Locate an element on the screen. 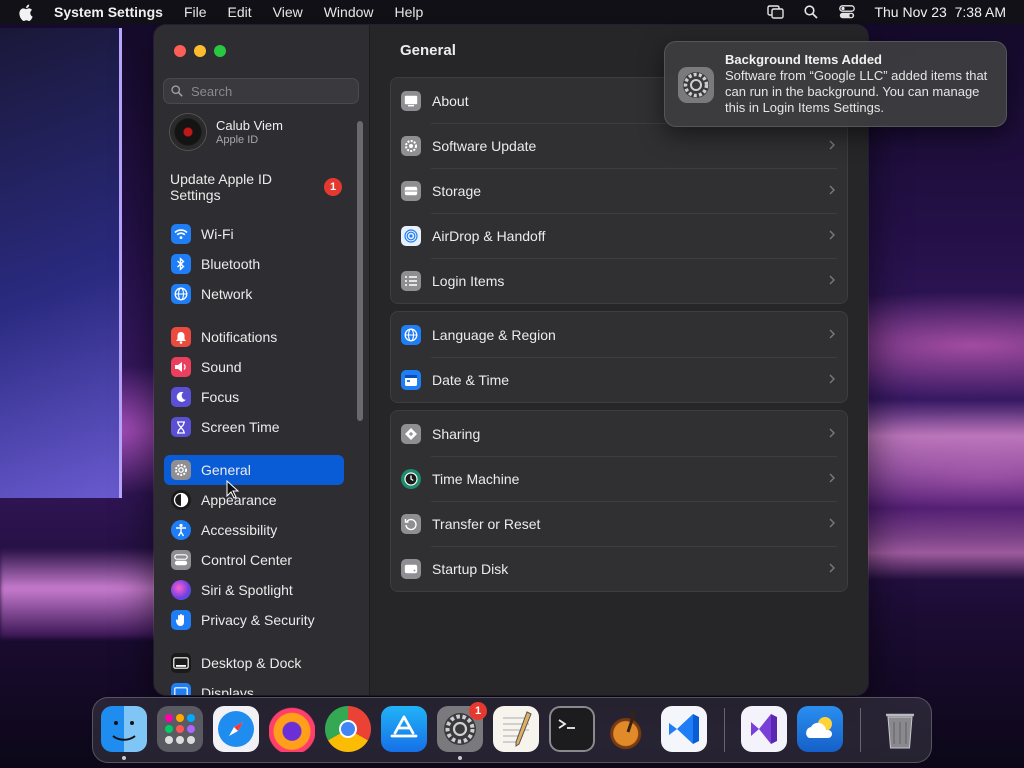  screen-mirroring-icon is located at coordinates (775, 12).